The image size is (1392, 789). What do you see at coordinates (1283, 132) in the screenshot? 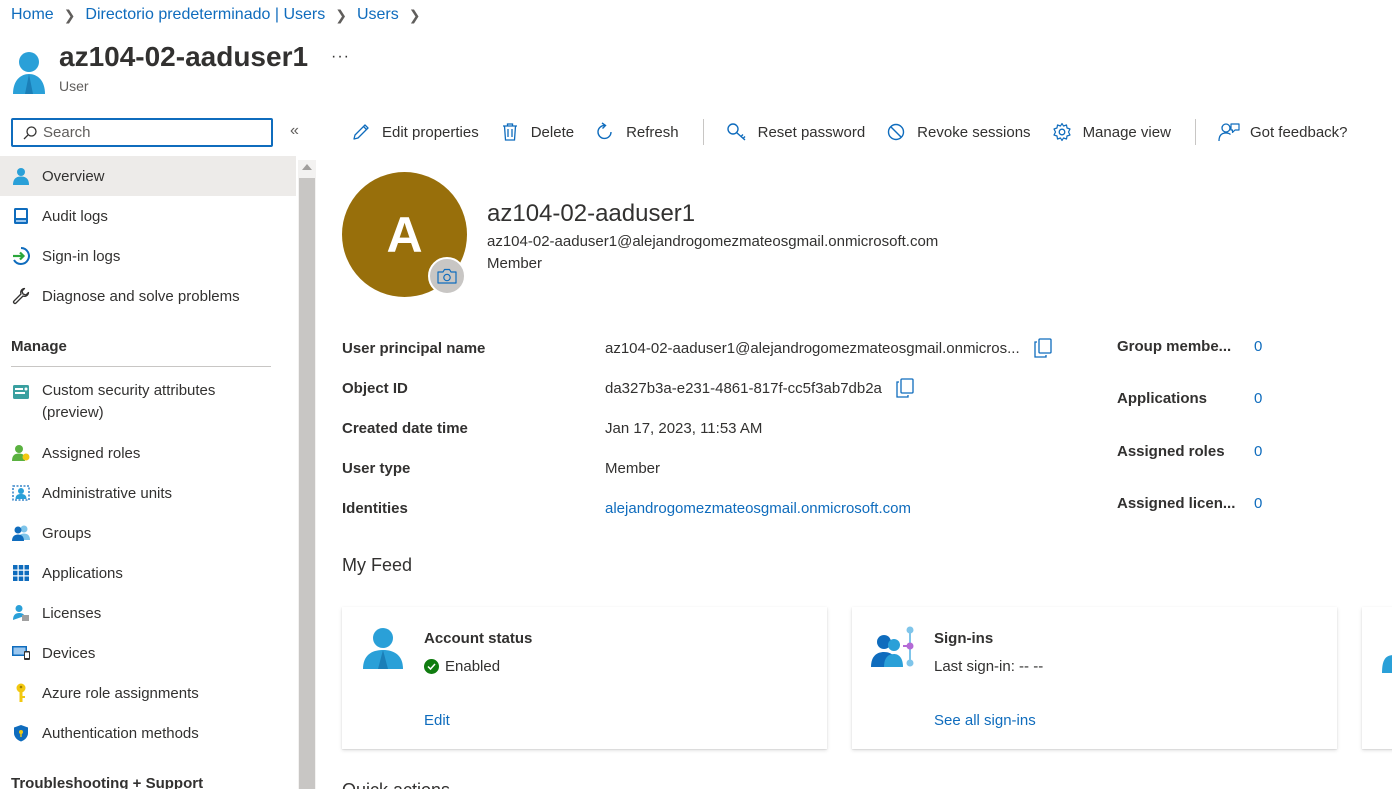
I see `got-feedback-button: Got feedback?` at bounding box center [1283, 132].